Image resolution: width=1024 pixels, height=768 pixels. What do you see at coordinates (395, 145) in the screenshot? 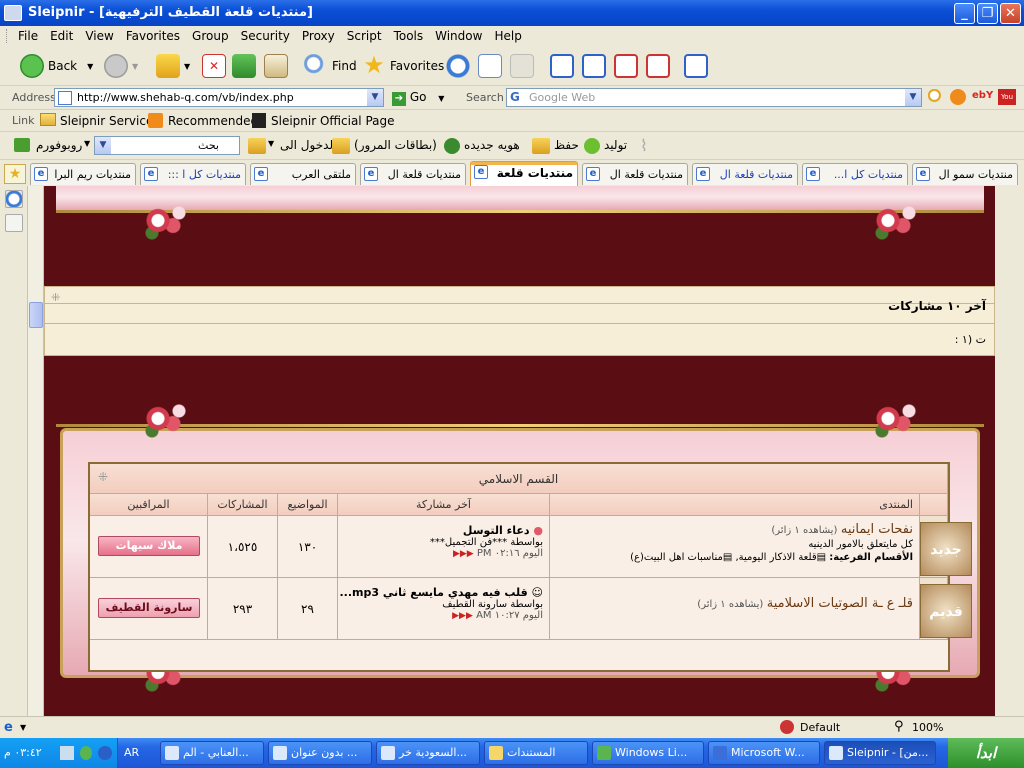
I see `passcards-button: (بطاقات المرور)` at bounding box center [395, 145].